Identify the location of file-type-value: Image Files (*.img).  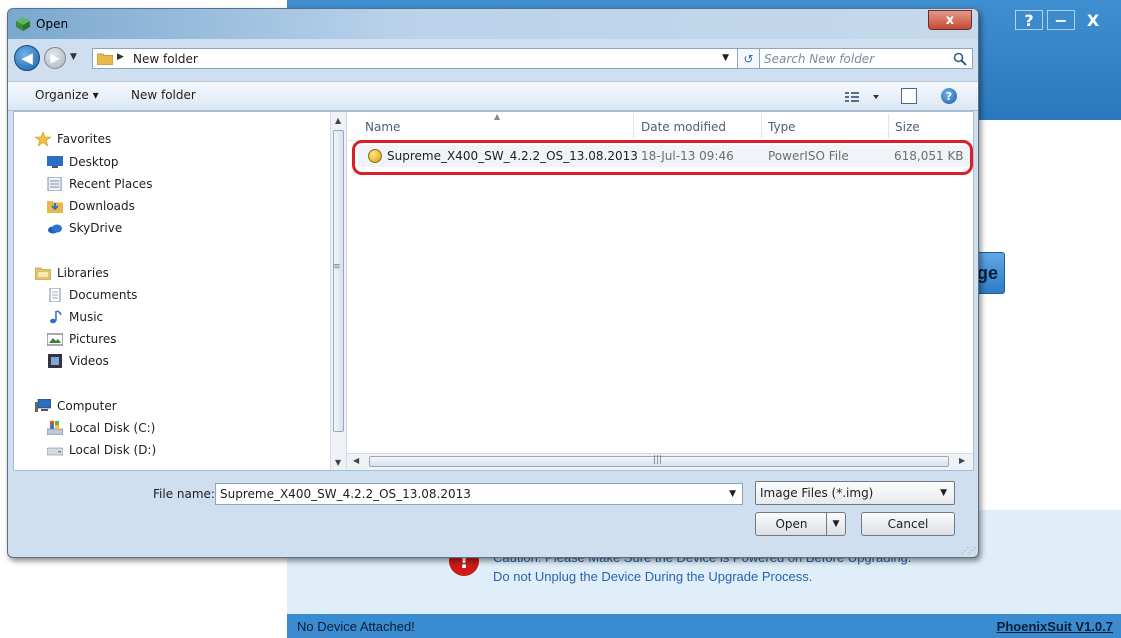
(817, 493).